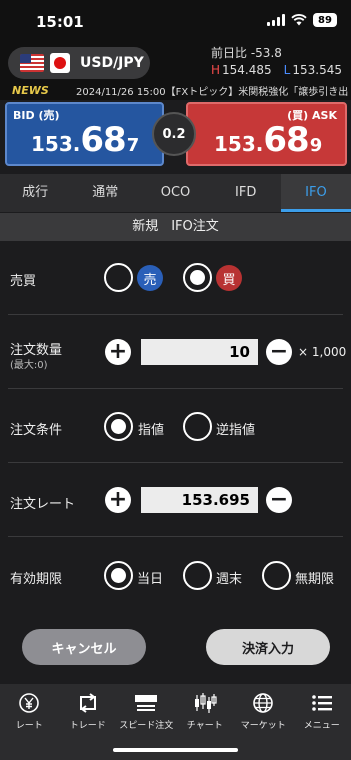  What do you see at coordinates (279, 352) in the screenshot?
I see `quantity-decrement-button: −` at bounding box center [279, 352].